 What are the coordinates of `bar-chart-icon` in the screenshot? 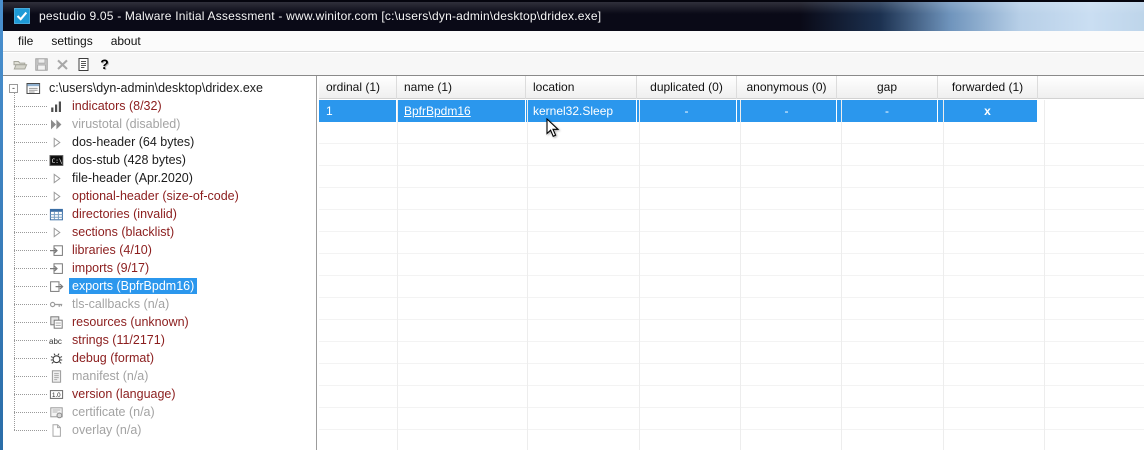 It's located at (56, 106).